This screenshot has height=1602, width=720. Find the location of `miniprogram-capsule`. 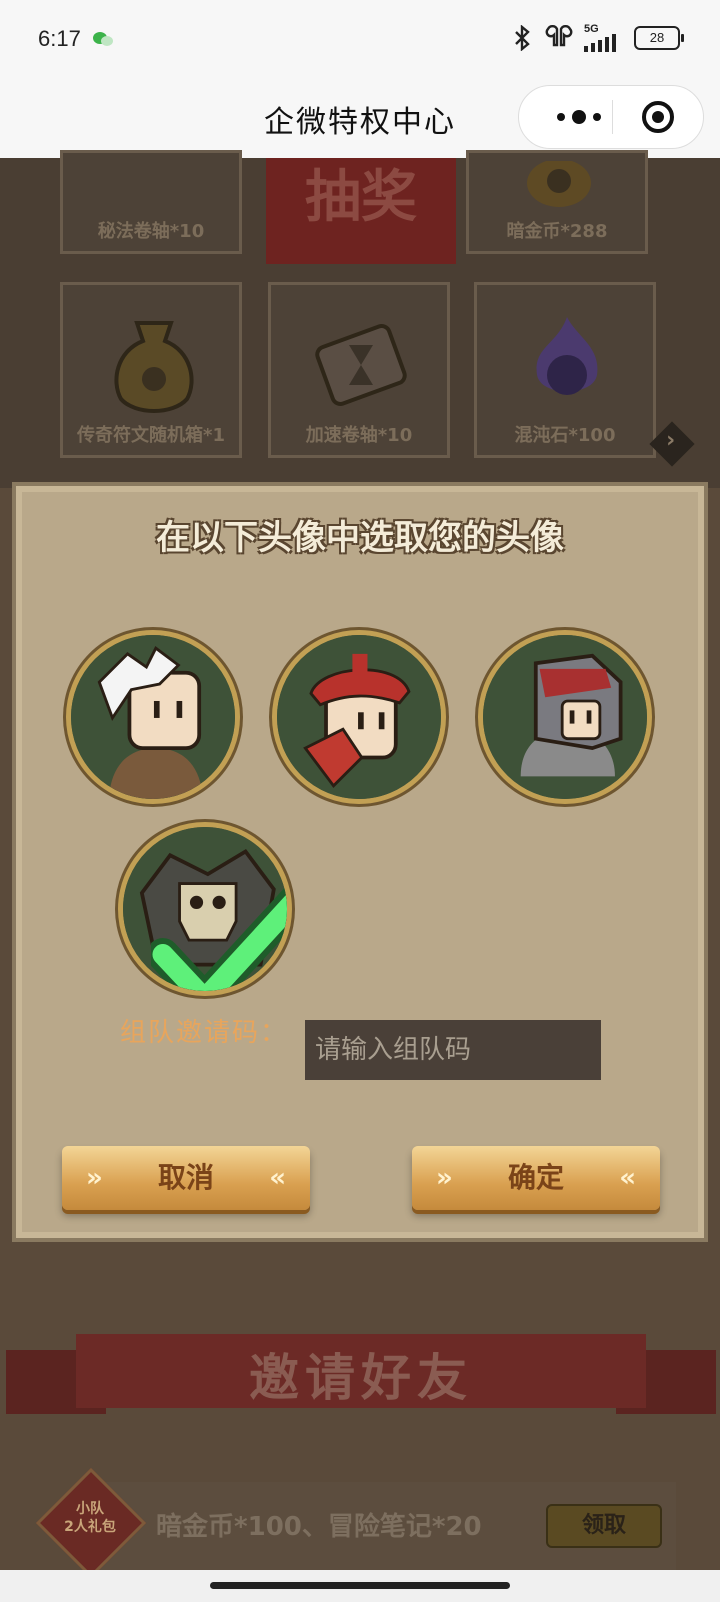

miniprogram-capsule is located at coordinates (611, 117).